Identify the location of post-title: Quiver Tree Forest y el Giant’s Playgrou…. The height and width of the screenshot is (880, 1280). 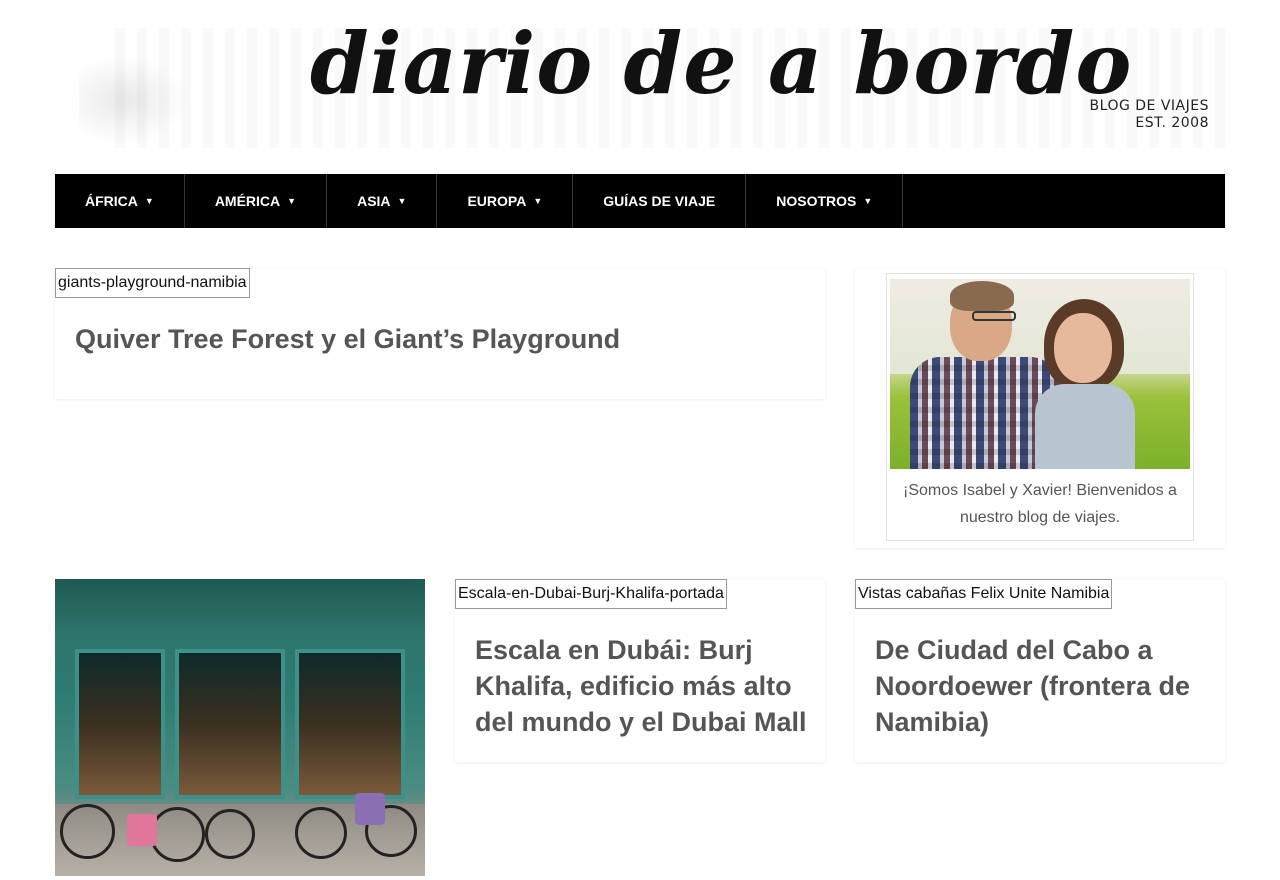
(435, 339).